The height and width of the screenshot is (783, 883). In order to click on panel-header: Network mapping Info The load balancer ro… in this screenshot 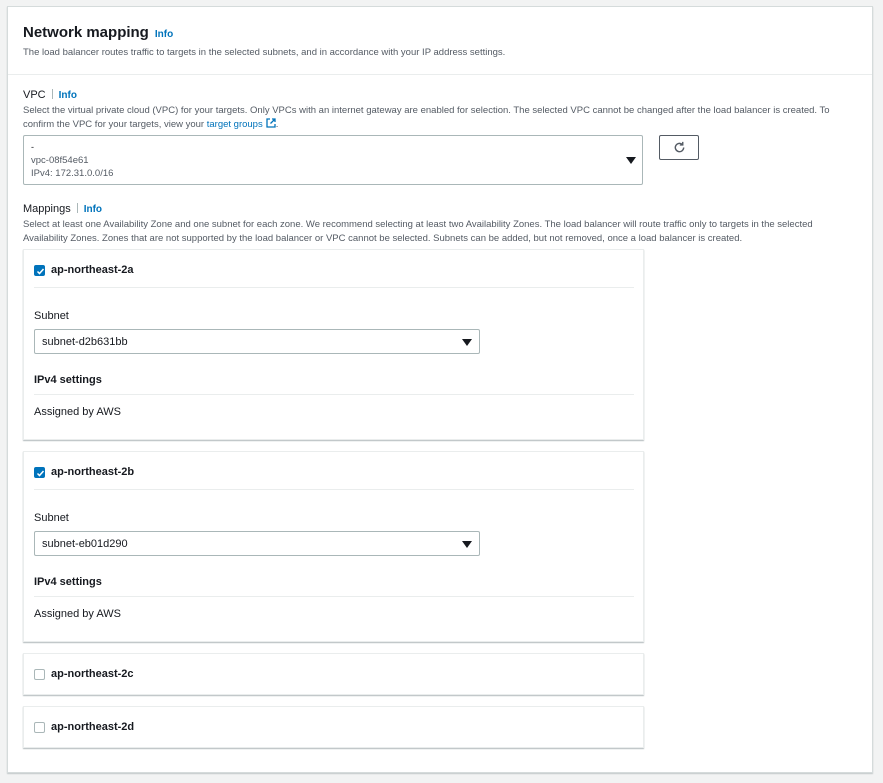, I will do `click(440, 41)`.